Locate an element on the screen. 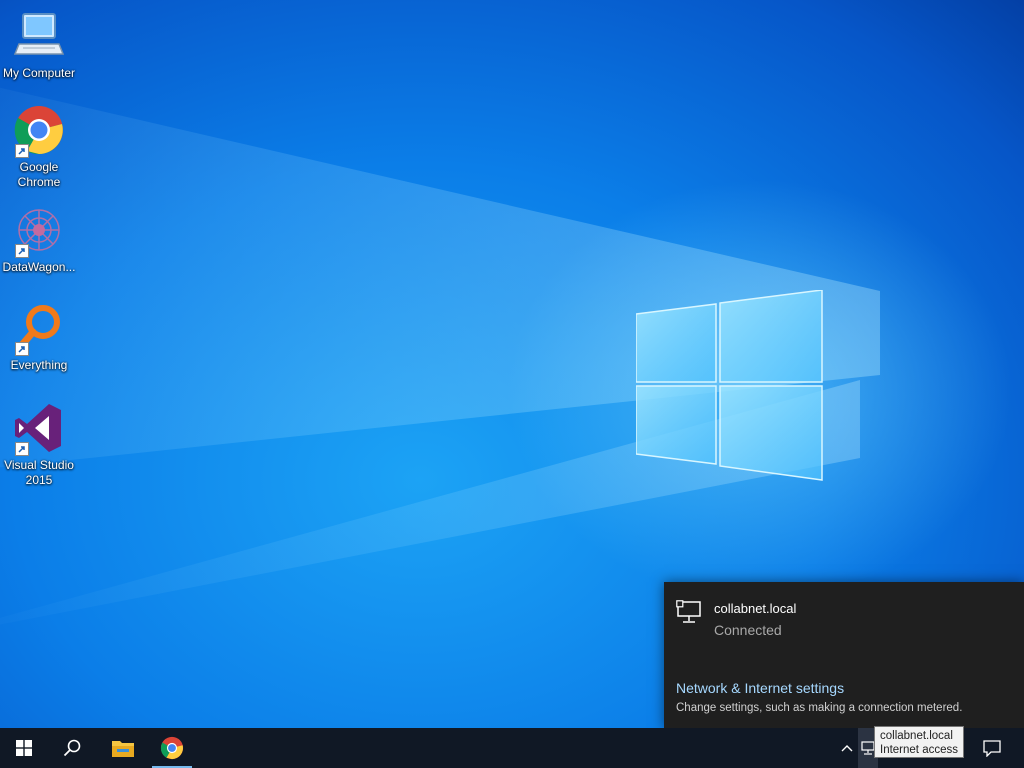 The height and width of the screenshot is (768, 1024). desktop-icon-visual-studio-2015: Visual Studio 2015 is located at coordinates (39, 445).